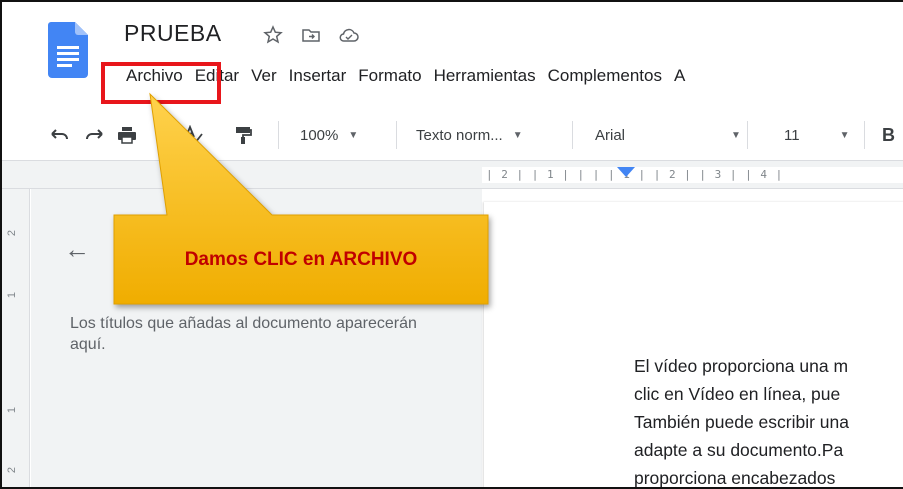 The width and height of the screenshot is (903, 489). I want to click on paragraph-style-select: Texto norm... ▼, so click(469, 135).